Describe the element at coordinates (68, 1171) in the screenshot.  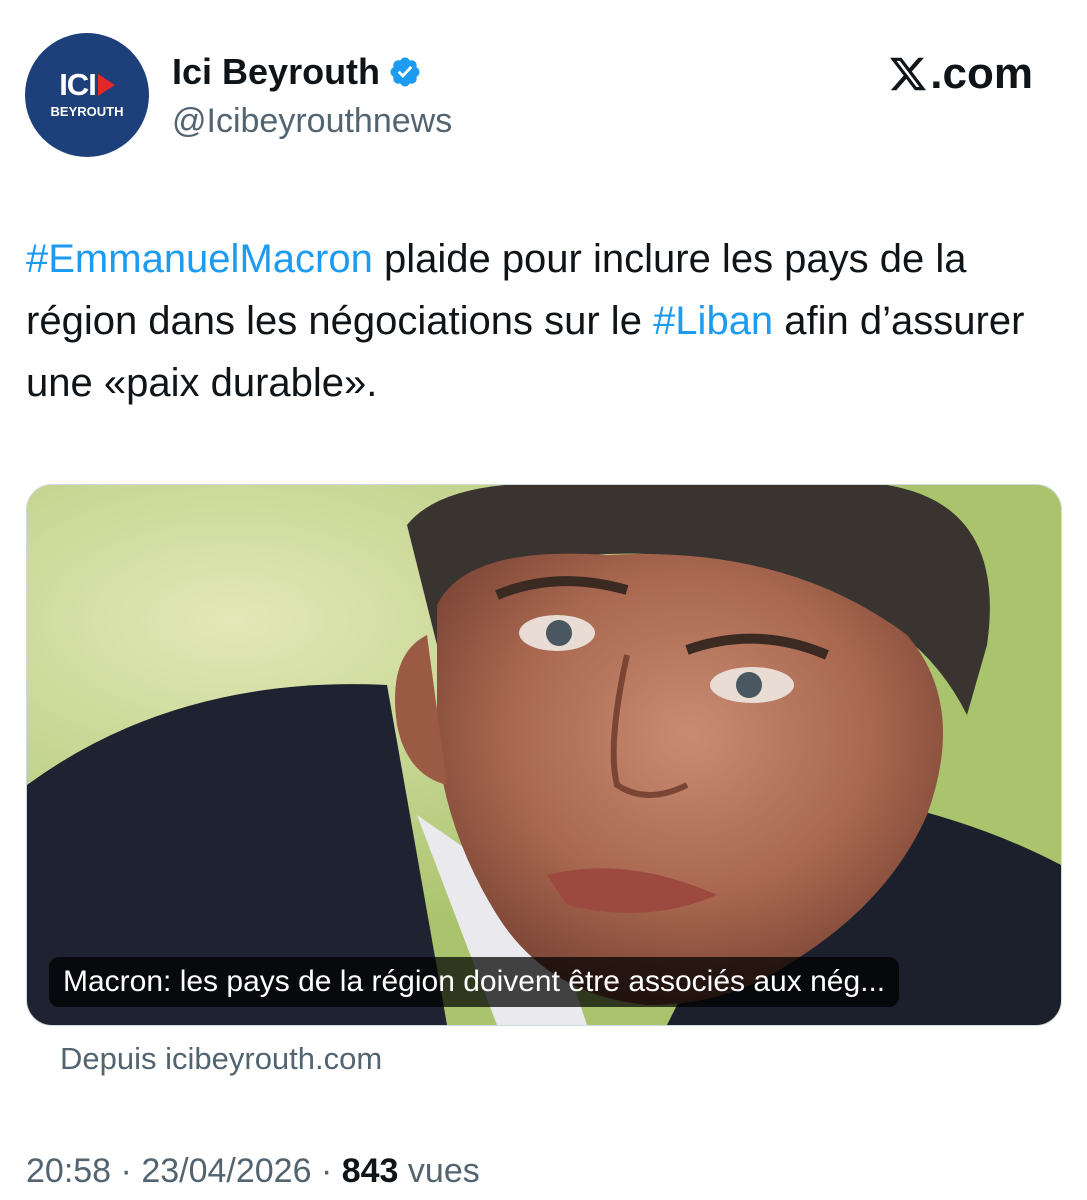
I see `tweet-time: 20:58` at that location.